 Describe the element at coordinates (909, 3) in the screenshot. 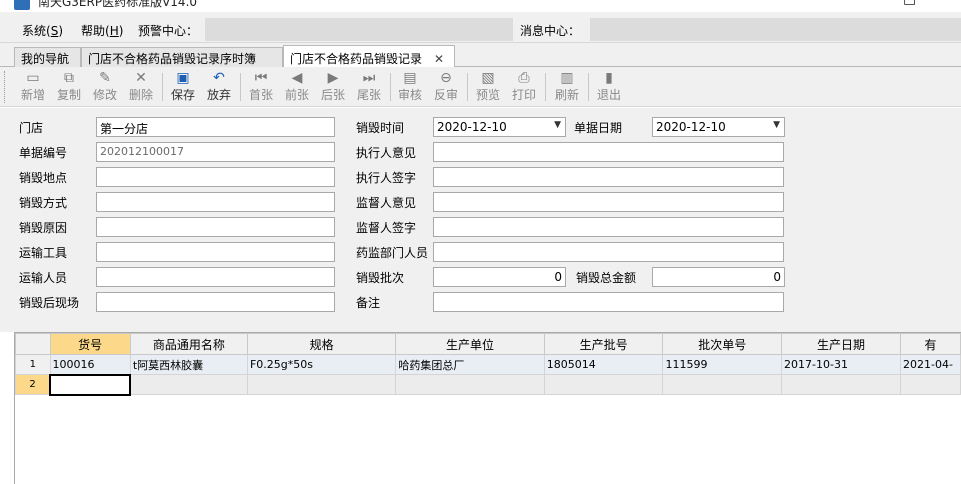

I see `maximize-button: □` at that location.